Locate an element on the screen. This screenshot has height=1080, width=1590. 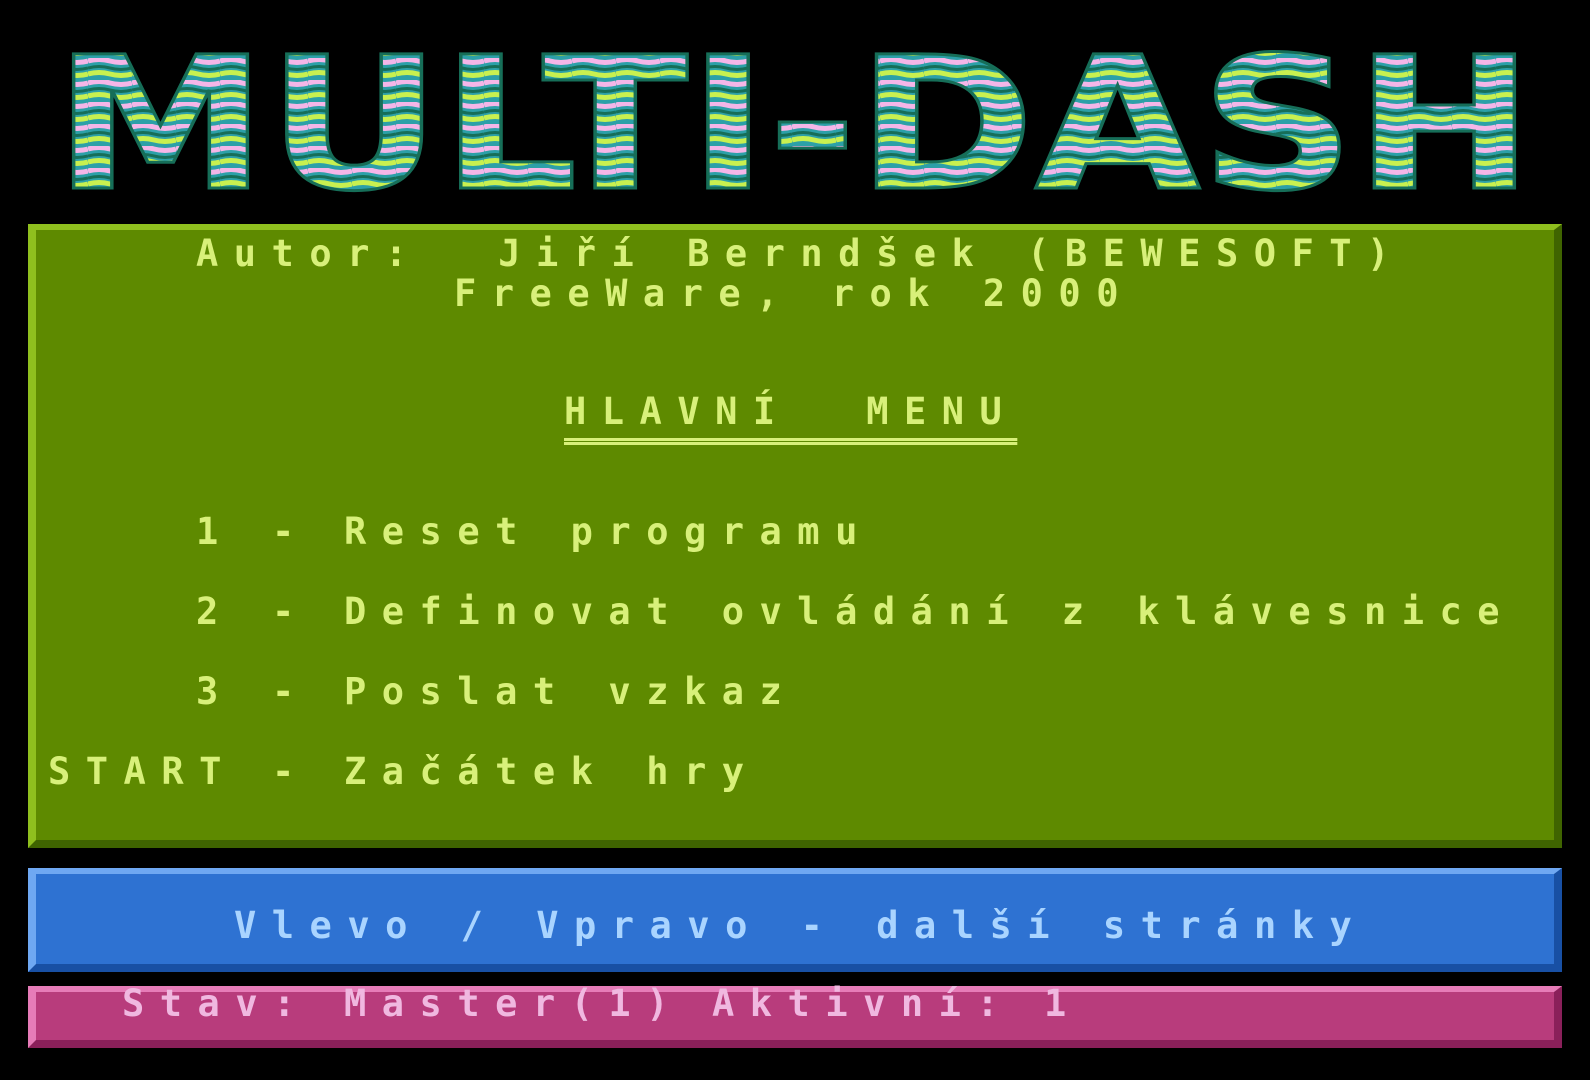
menu-item-2-key: 2 is located at coordinates (215, 612).